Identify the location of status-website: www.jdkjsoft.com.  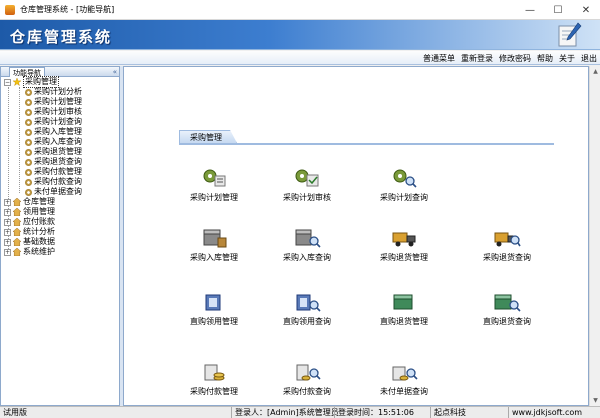
(545, 412).